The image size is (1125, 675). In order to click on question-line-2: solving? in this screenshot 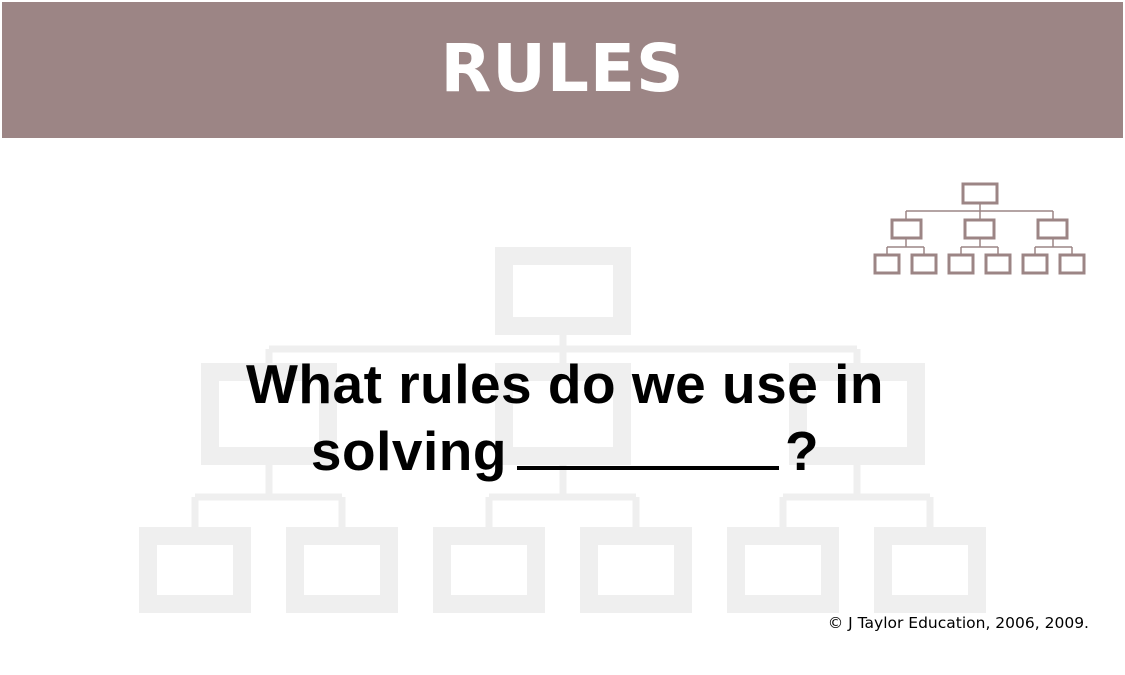, I will do `click(565, 449)`.